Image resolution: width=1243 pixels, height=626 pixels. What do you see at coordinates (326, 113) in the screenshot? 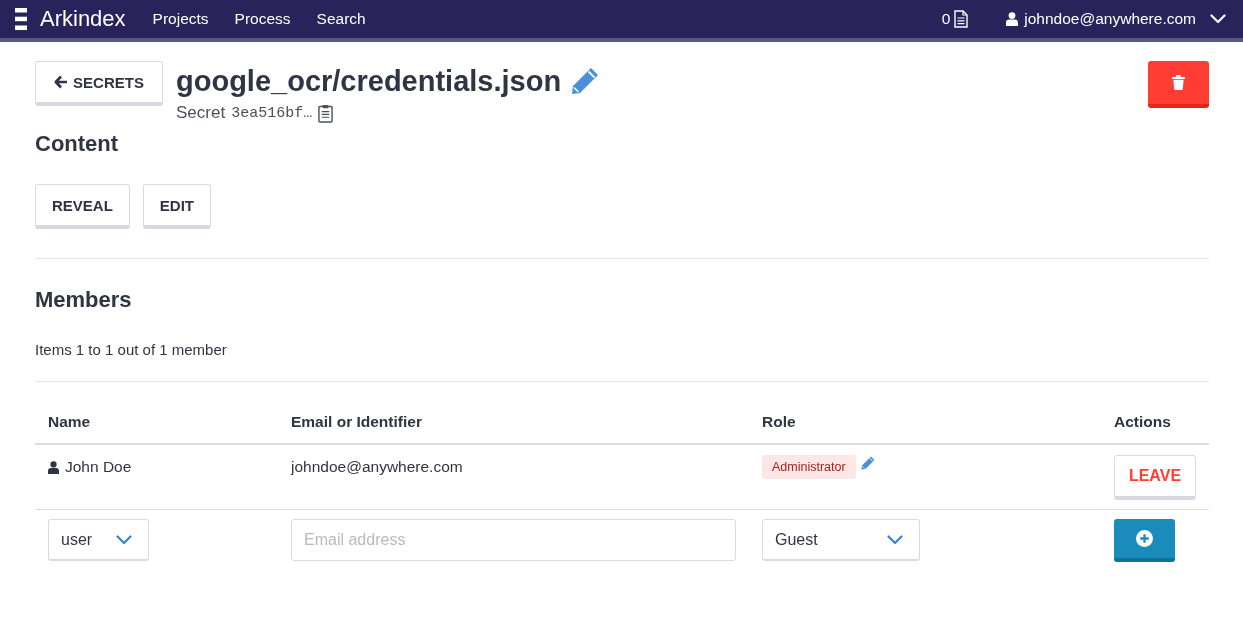
I see `clipboard-icon` at bounding box center [326, 113].